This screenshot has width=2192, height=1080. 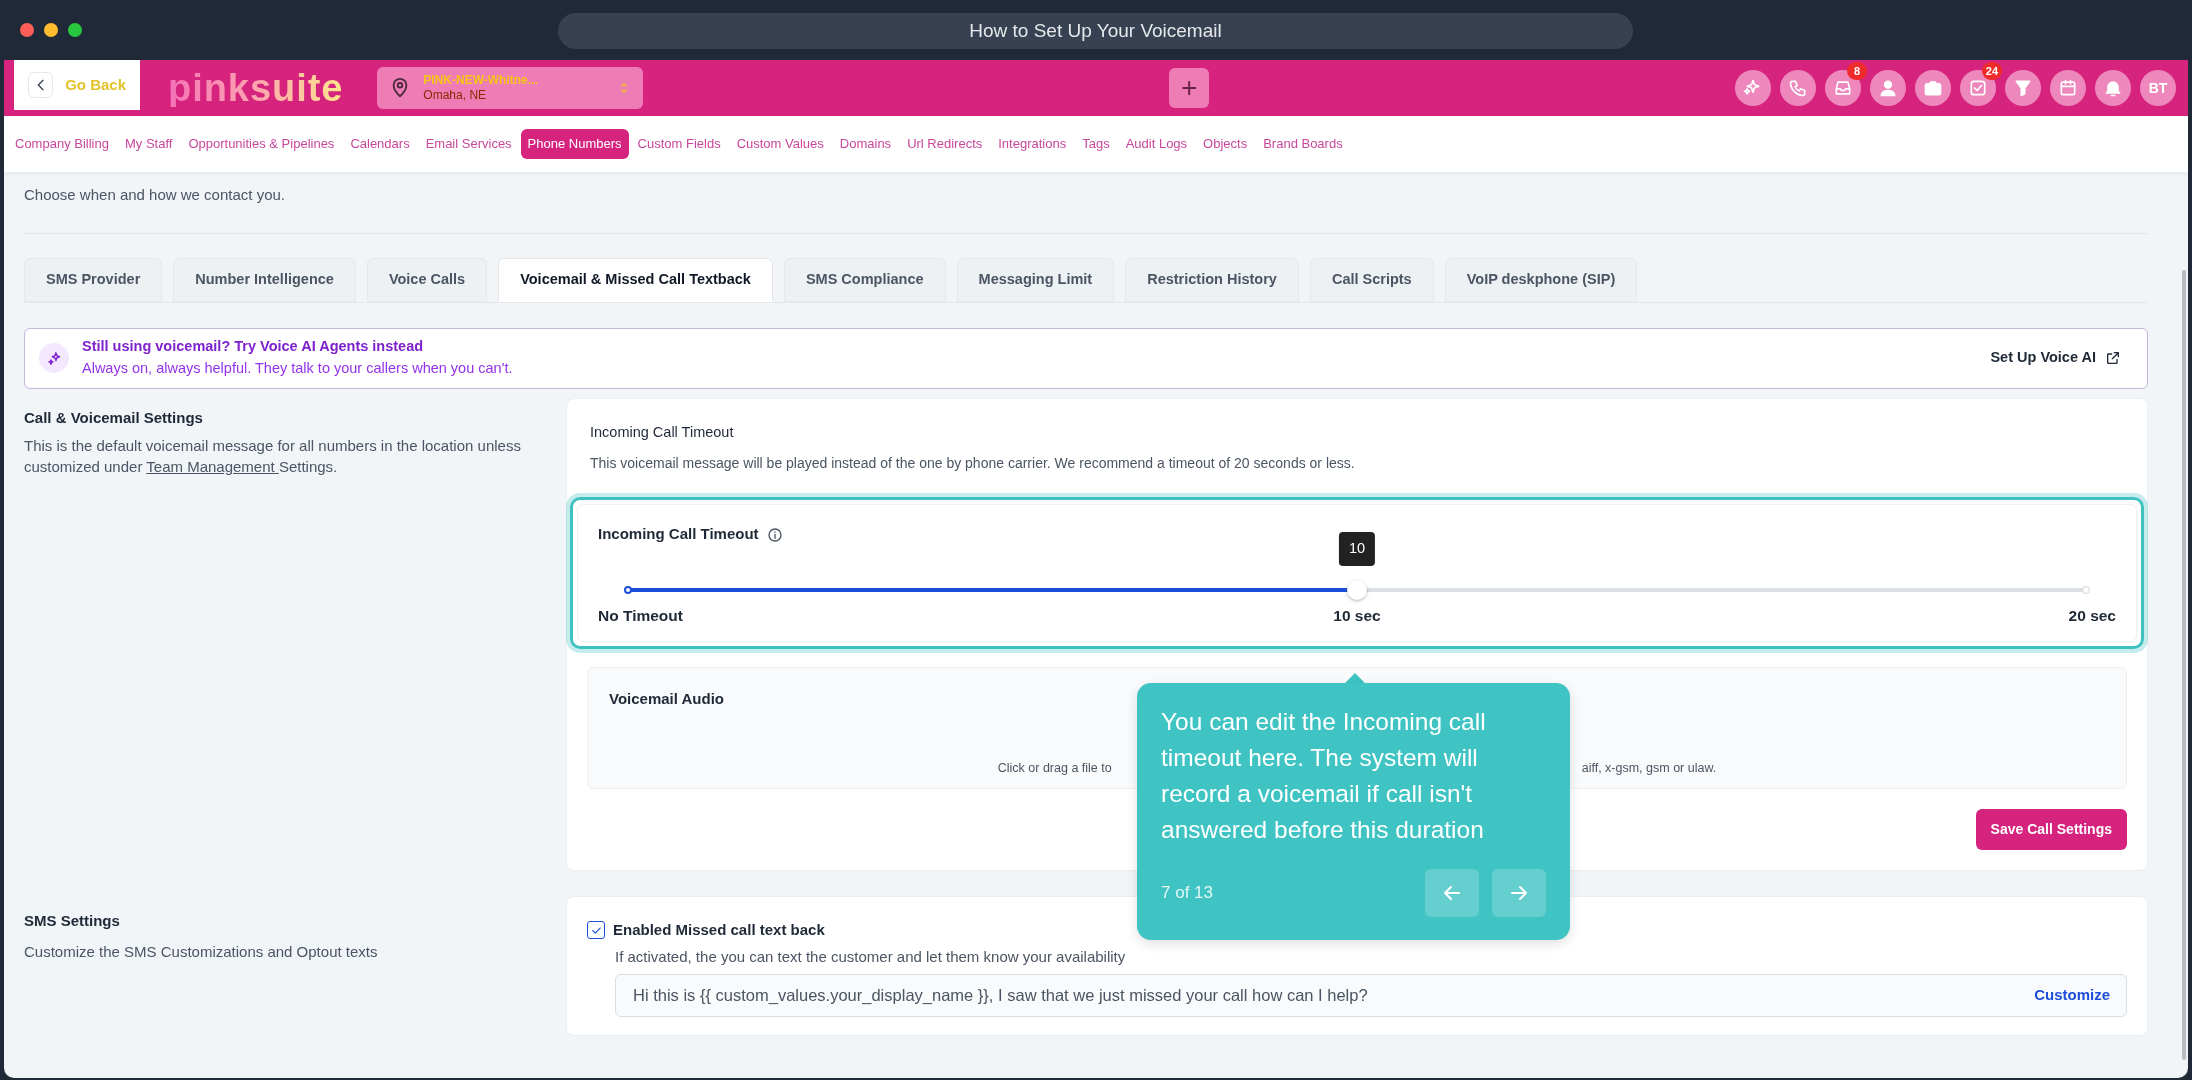 I want to click on location-selector: PINK-NEW-Whitne... Omaha, NE, so click(x=510, y=88).